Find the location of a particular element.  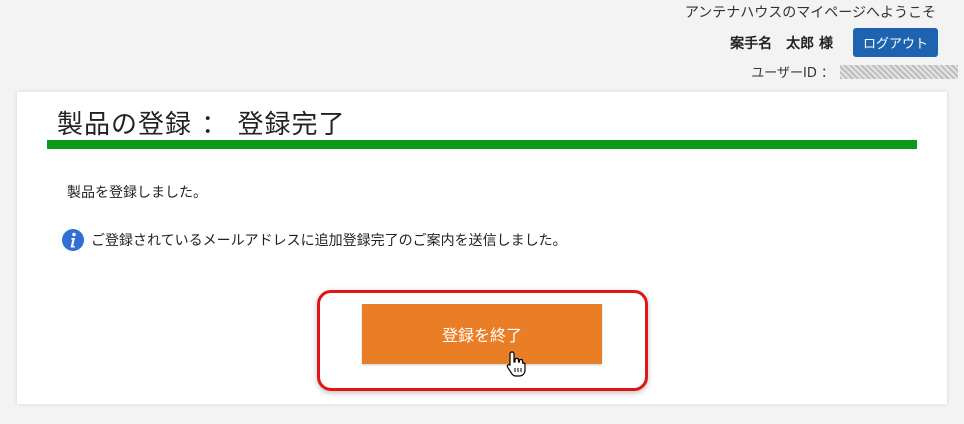

user-id-masked-value is located at coordinates (899, 71).